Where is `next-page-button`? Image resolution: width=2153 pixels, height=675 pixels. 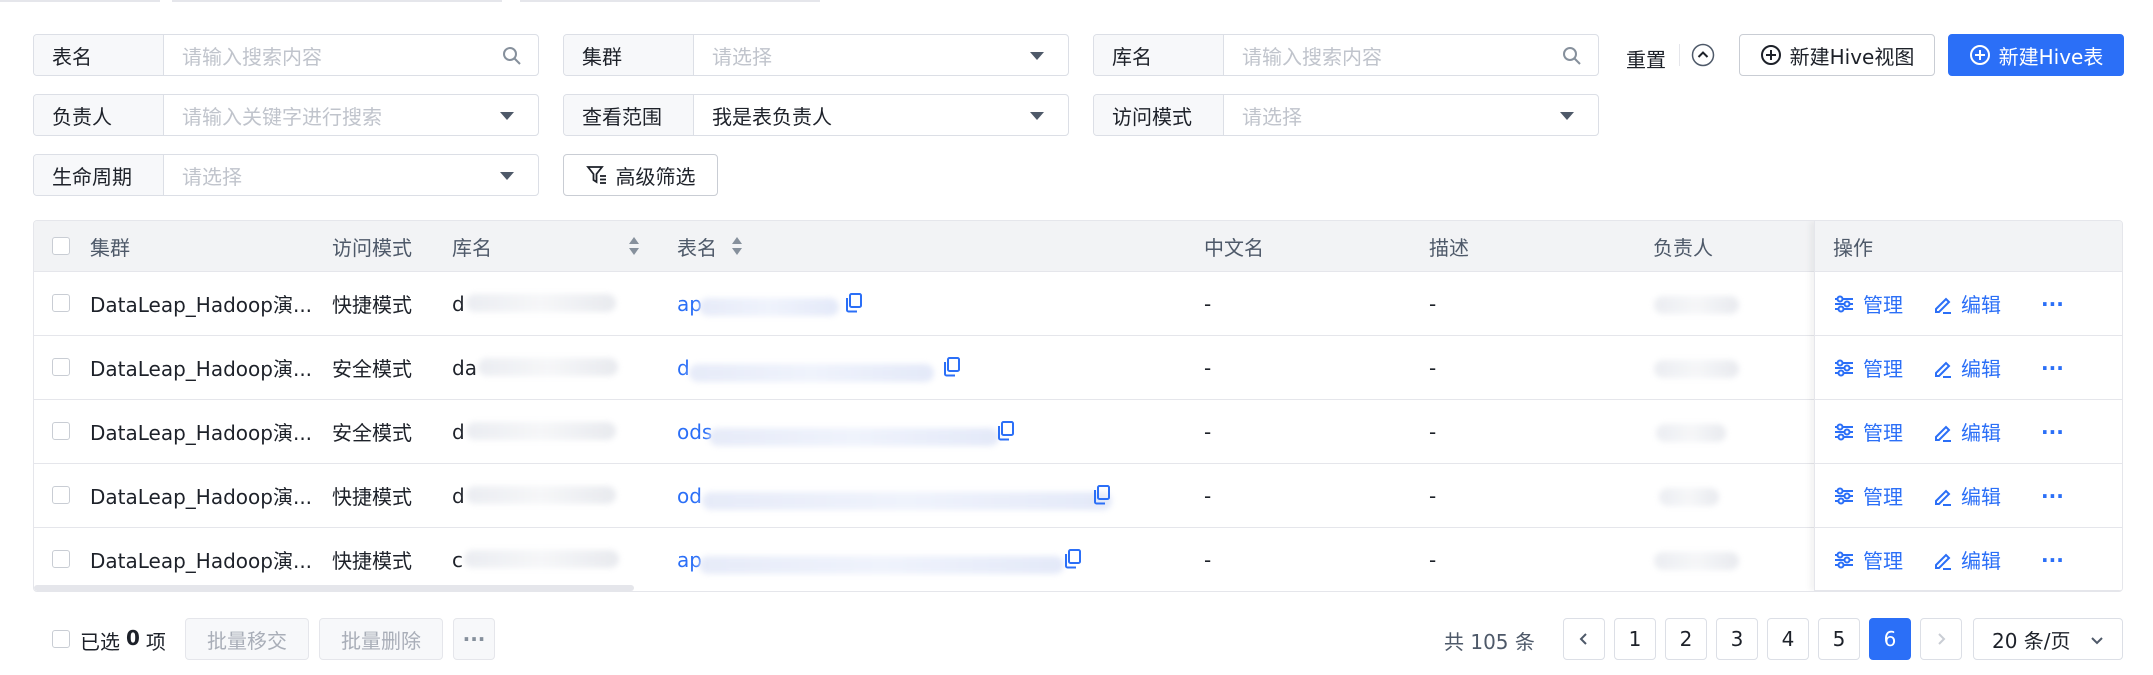
next-page-button is located at coordinates (1941, 639).